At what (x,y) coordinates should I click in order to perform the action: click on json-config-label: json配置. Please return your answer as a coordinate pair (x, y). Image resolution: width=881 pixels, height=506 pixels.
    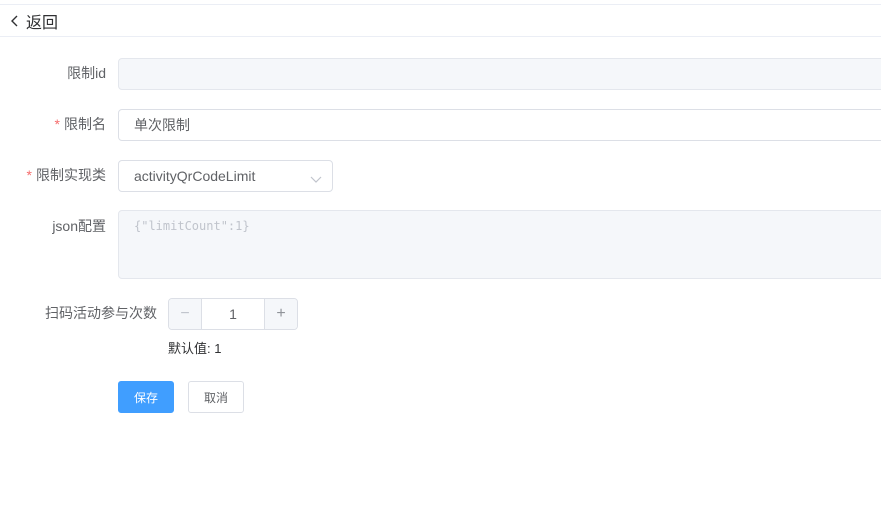
    Looking at the image, I should click on (79, 226).